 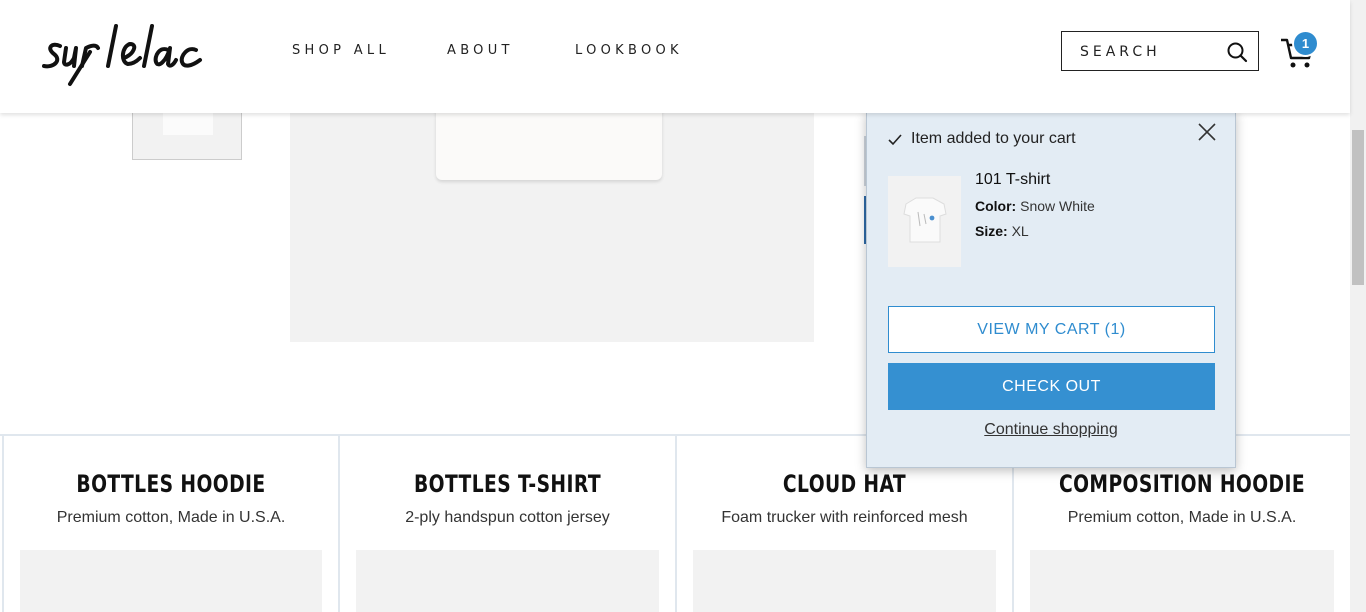 What do you see at coordinates (1358, 207) in the screenshot?
I see `scrollbar-thumb` at bounding box center [1358, 207].